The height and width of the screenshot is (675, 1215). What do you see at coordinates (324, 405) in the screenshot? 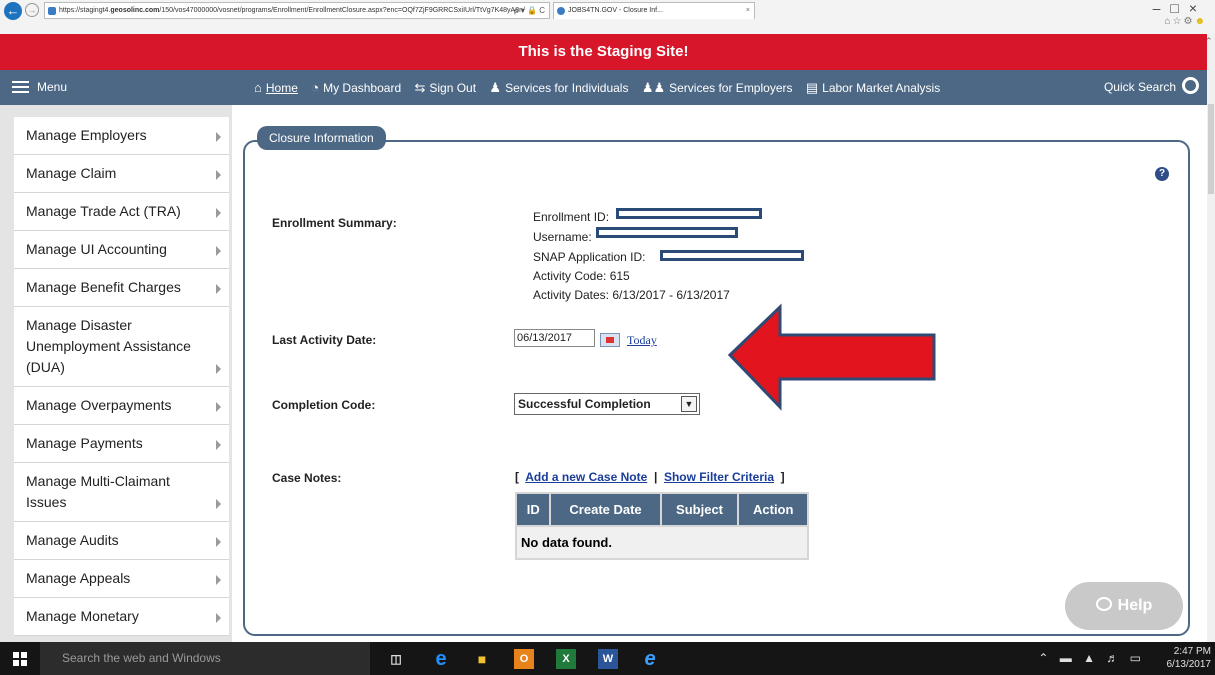
I see `completion-code-label: Completion Code:` at bounding box center [324, 405].